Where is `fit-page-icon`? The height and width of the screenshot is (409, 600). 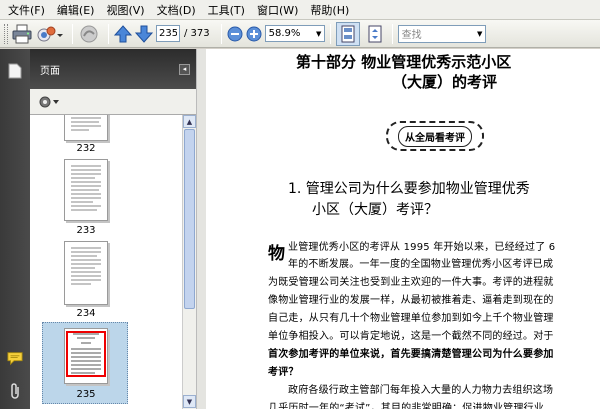
fit-page-icon is located at coordinates (375, 33).